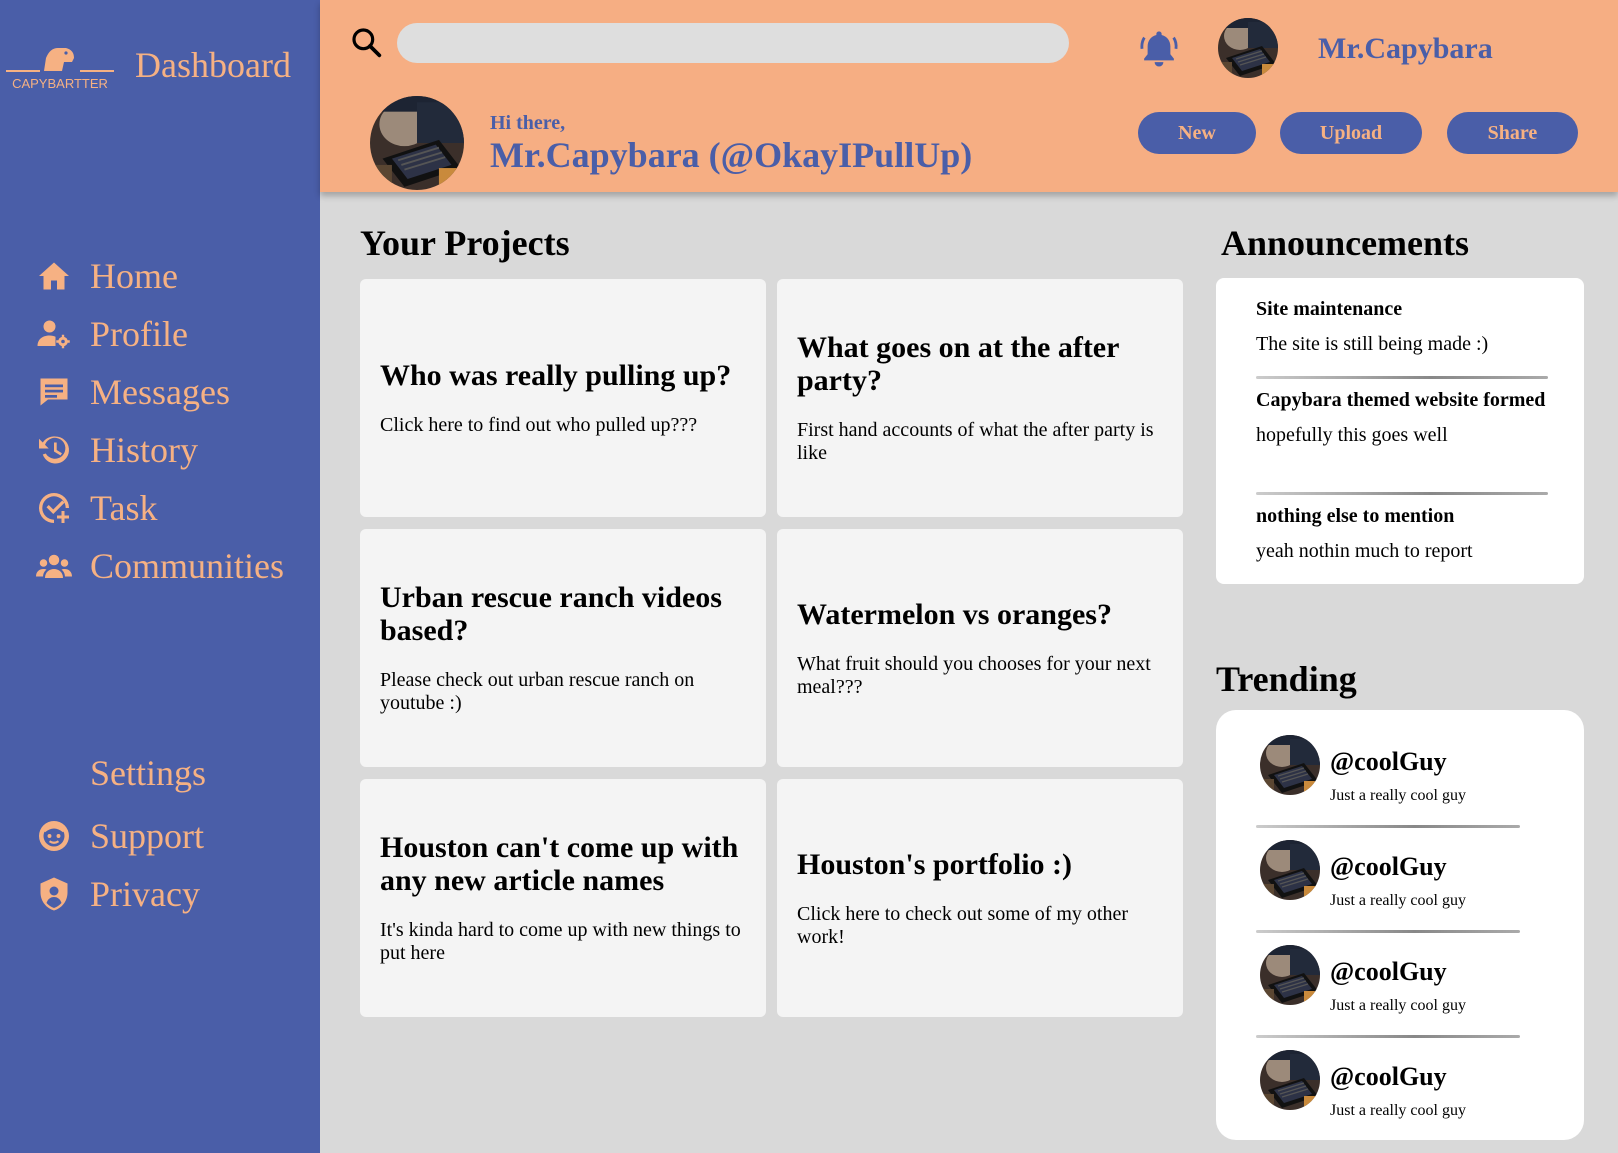  Describe the element at coordinates (1286, 679) in the screenshot. I see `trending-title: Trending` at that location.